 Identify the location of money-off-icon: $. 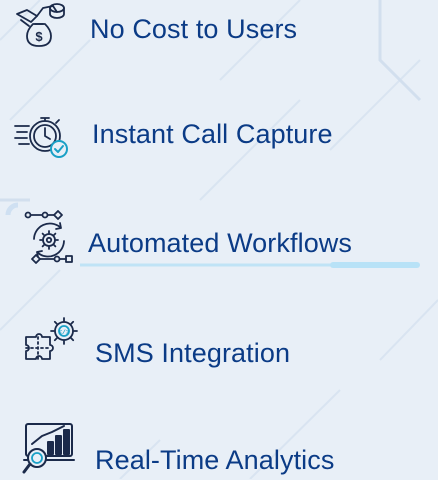
(43, 30).